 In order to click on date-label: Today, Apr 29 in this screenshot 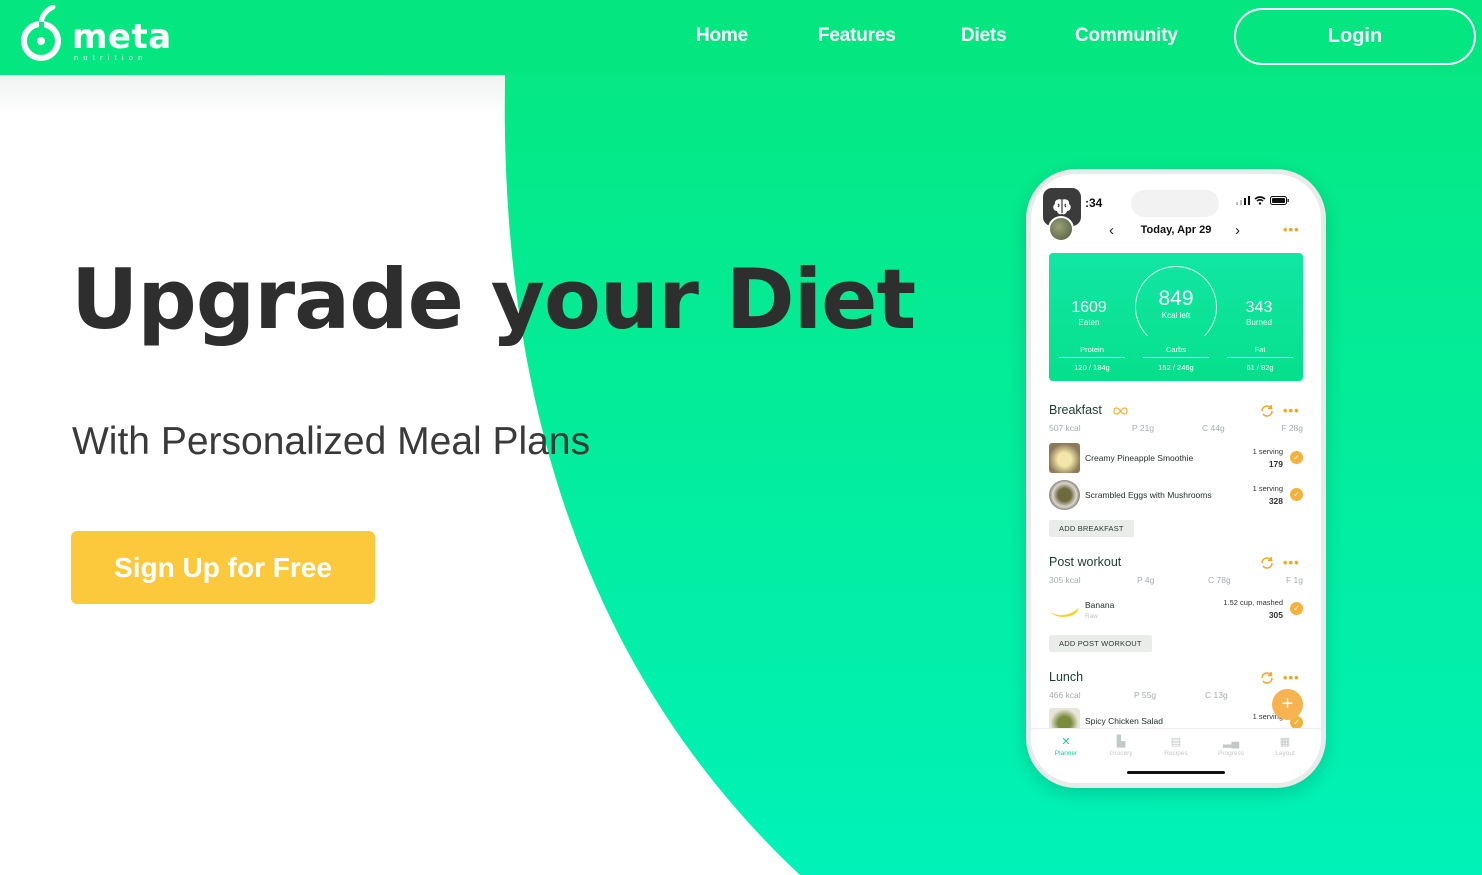, I will do `click(1176, 230)`.